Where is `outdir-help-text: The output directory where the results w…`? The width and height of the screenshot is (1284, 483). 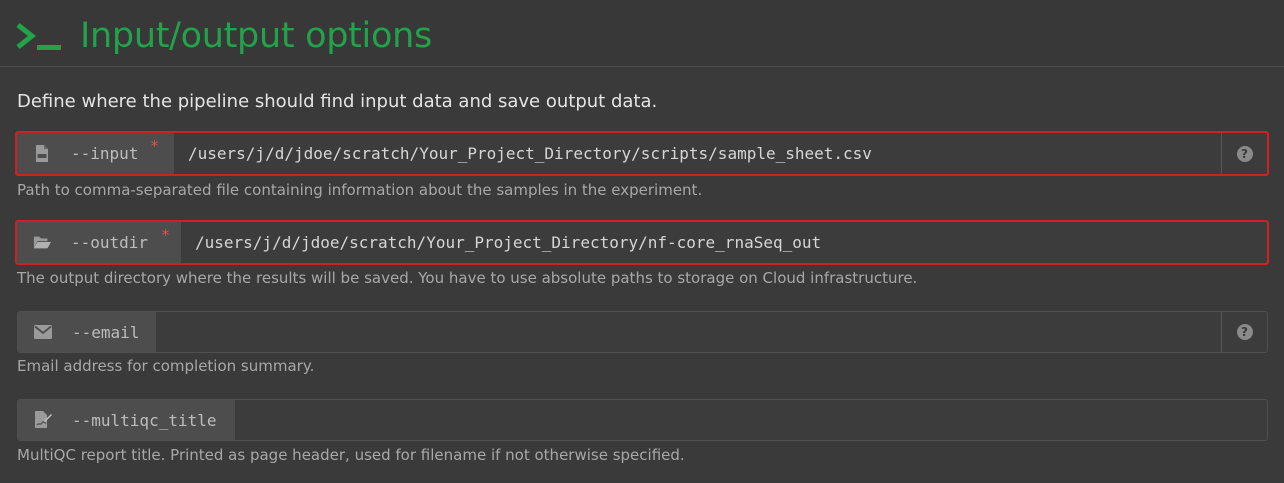
outdir-help-text: The output directory where the results w… is located at coordinates (467, 278).